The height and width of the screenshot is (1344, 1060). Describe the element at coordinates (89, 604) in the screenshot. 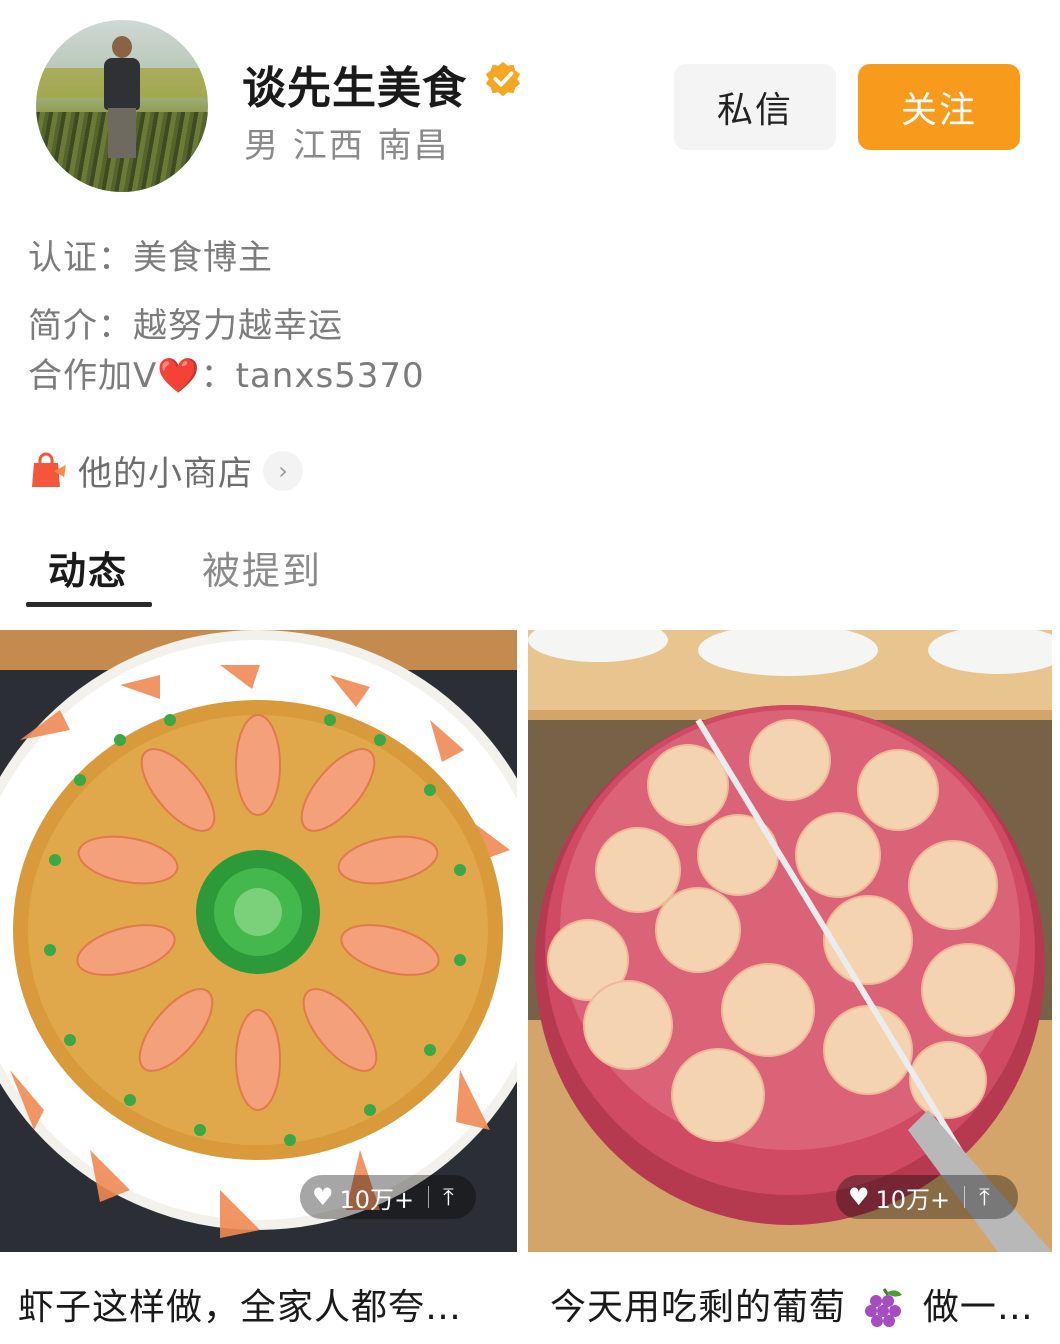

I see `tab-underline` at that location.